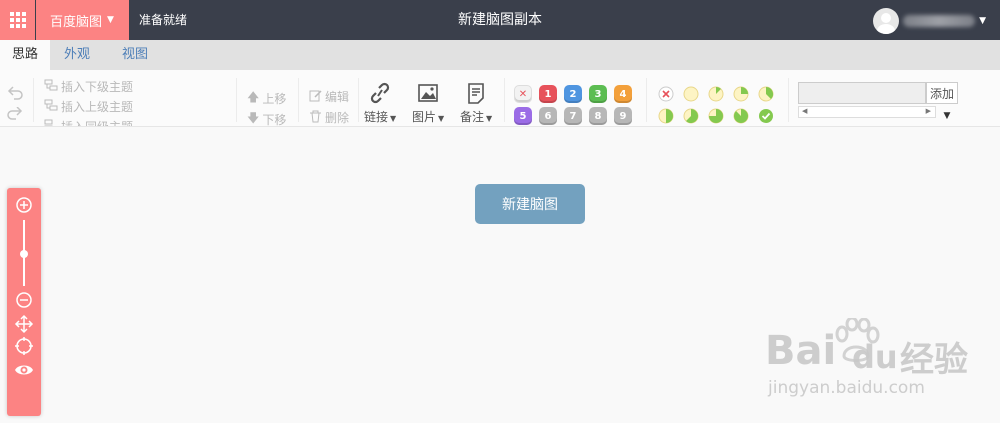  I want to click on resource-add-button: 添加, so click(942, 93).